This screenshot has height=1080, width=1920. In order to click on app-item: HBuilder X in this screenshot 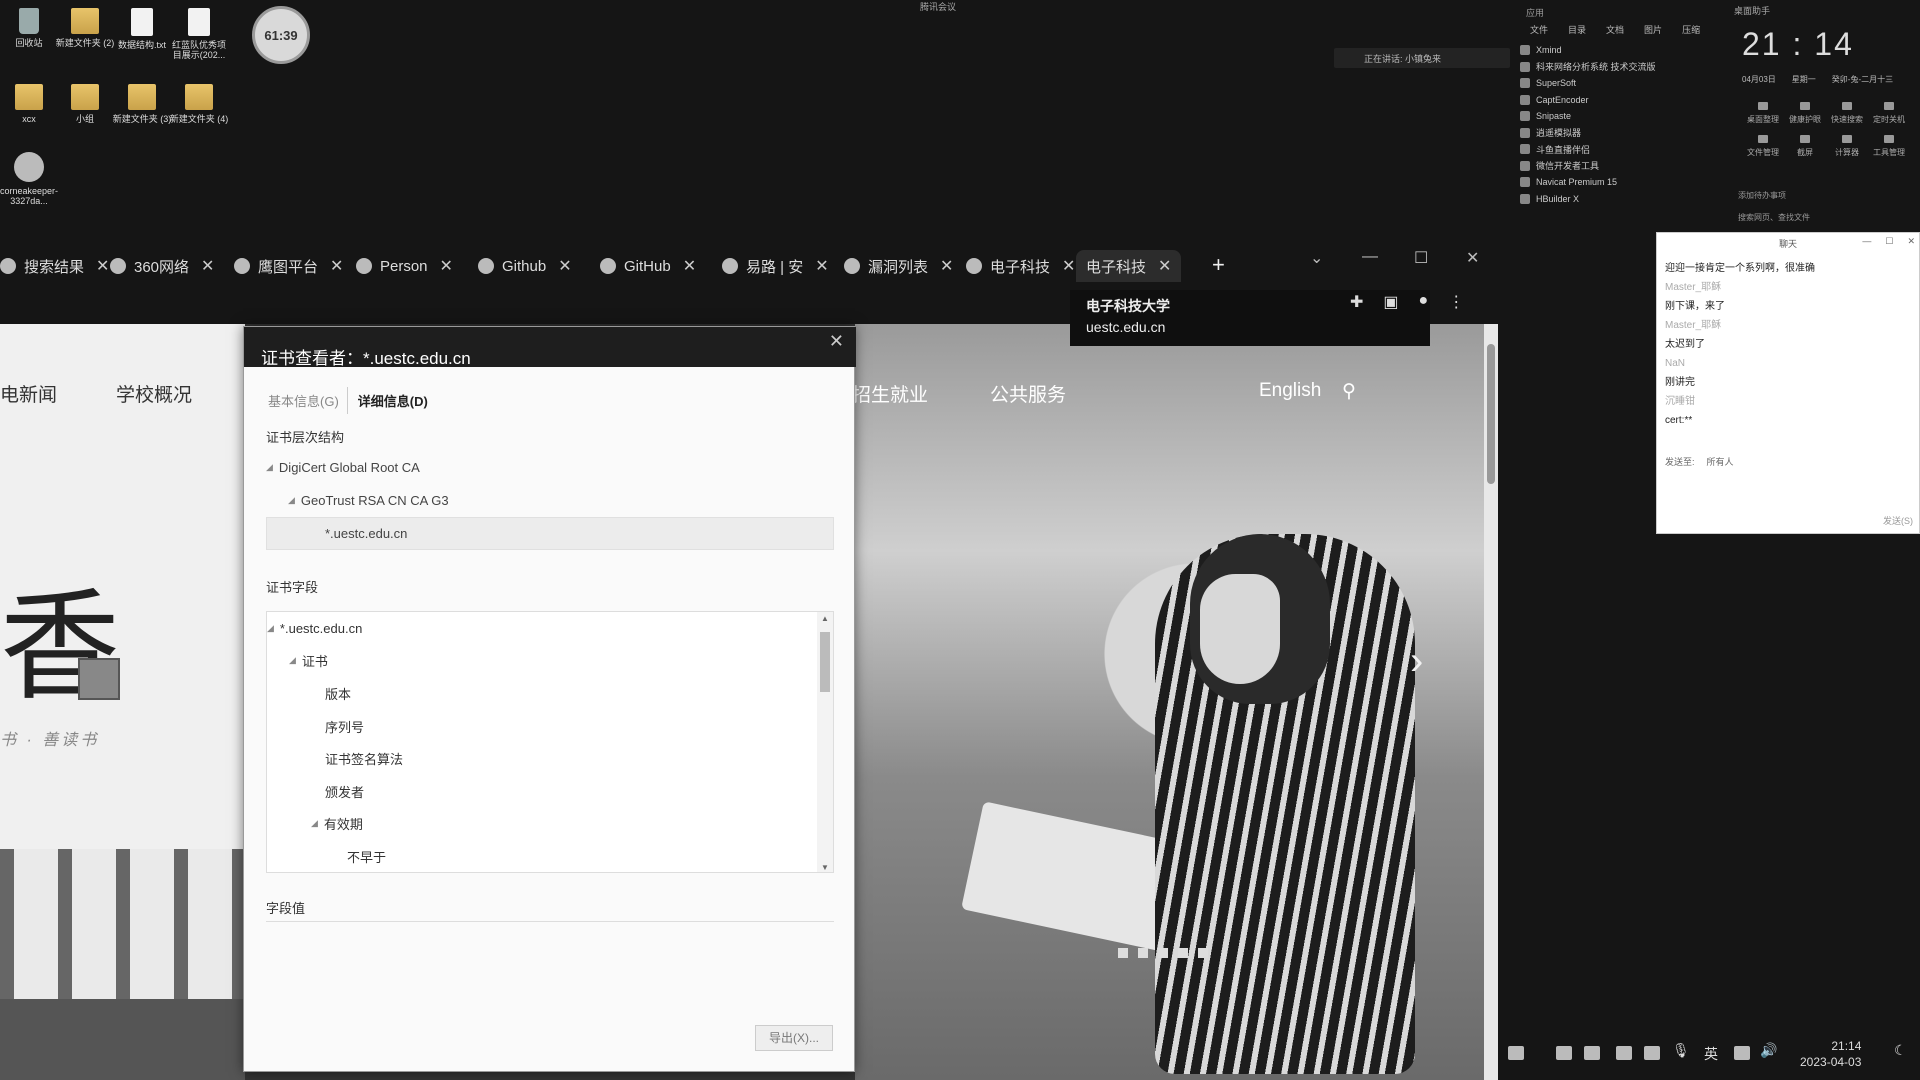, I will do `click(1624, 199)`.